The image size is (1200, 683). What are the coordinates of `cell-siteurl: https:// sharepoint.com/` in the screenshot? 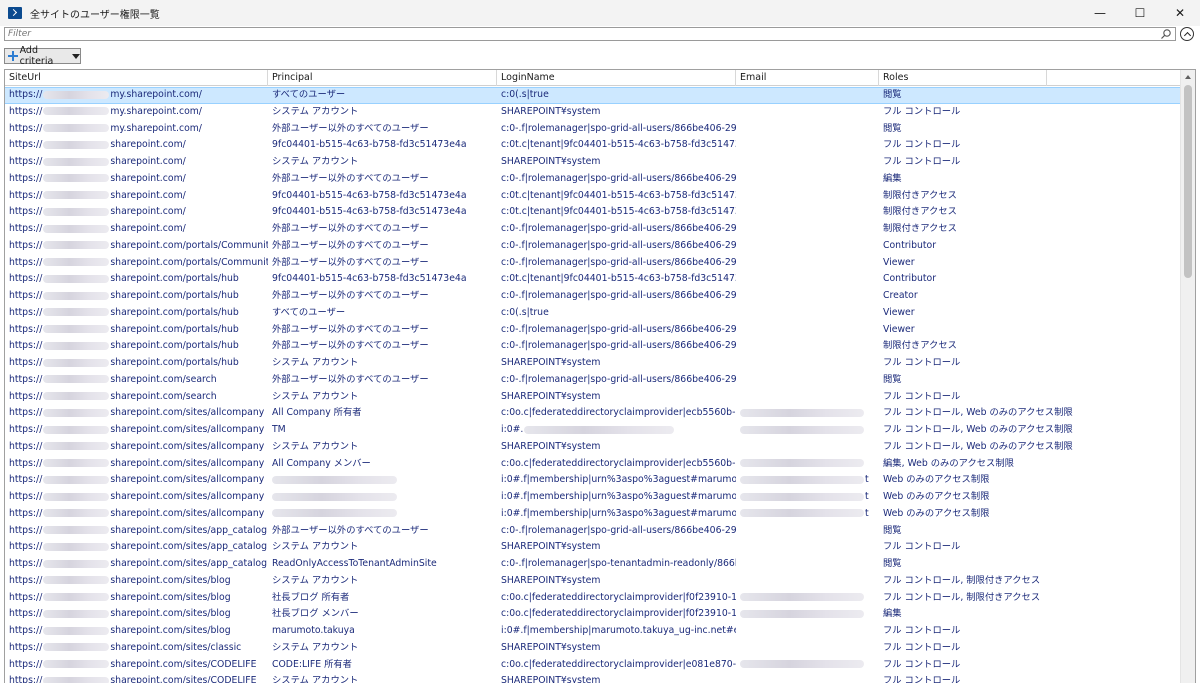 It's located at (136, 145).